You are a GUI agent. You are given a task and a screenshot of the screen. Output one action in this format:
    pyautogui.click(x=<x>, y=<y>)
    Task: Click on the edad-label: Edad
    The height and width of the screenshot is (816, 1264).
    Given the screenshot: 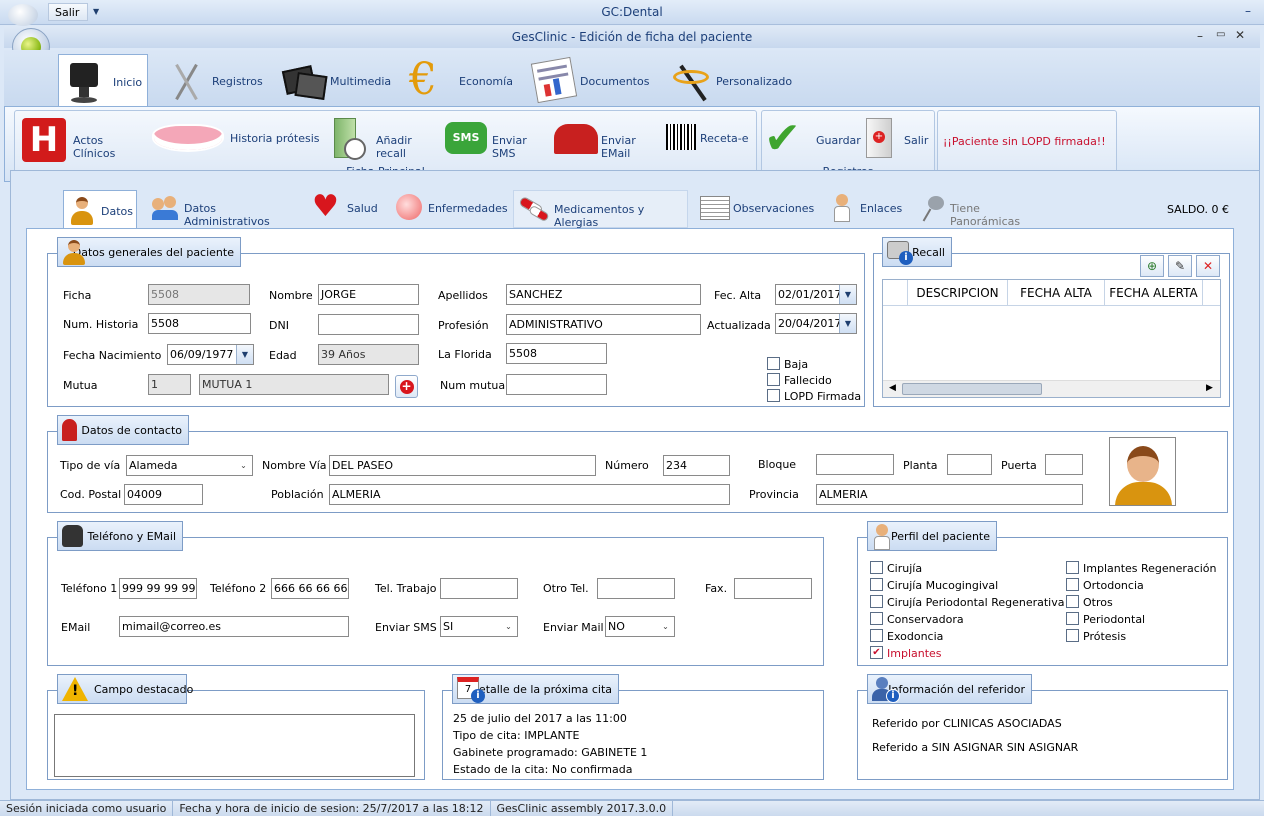 What is the action you would take?
    pyautogui.click(x=283, y=355)
    